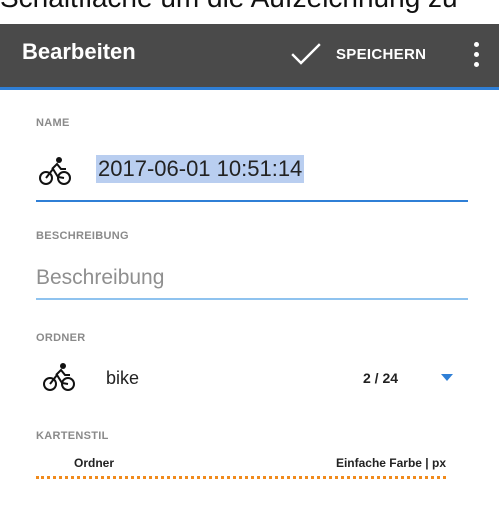 The width and height of the screenshot is (499, 520). What do you see at coordinates (252, 472) in the screenshot?
I see `map-style-selector: Ordner Einfache Farbe | px` at bounding box center [252, 472].